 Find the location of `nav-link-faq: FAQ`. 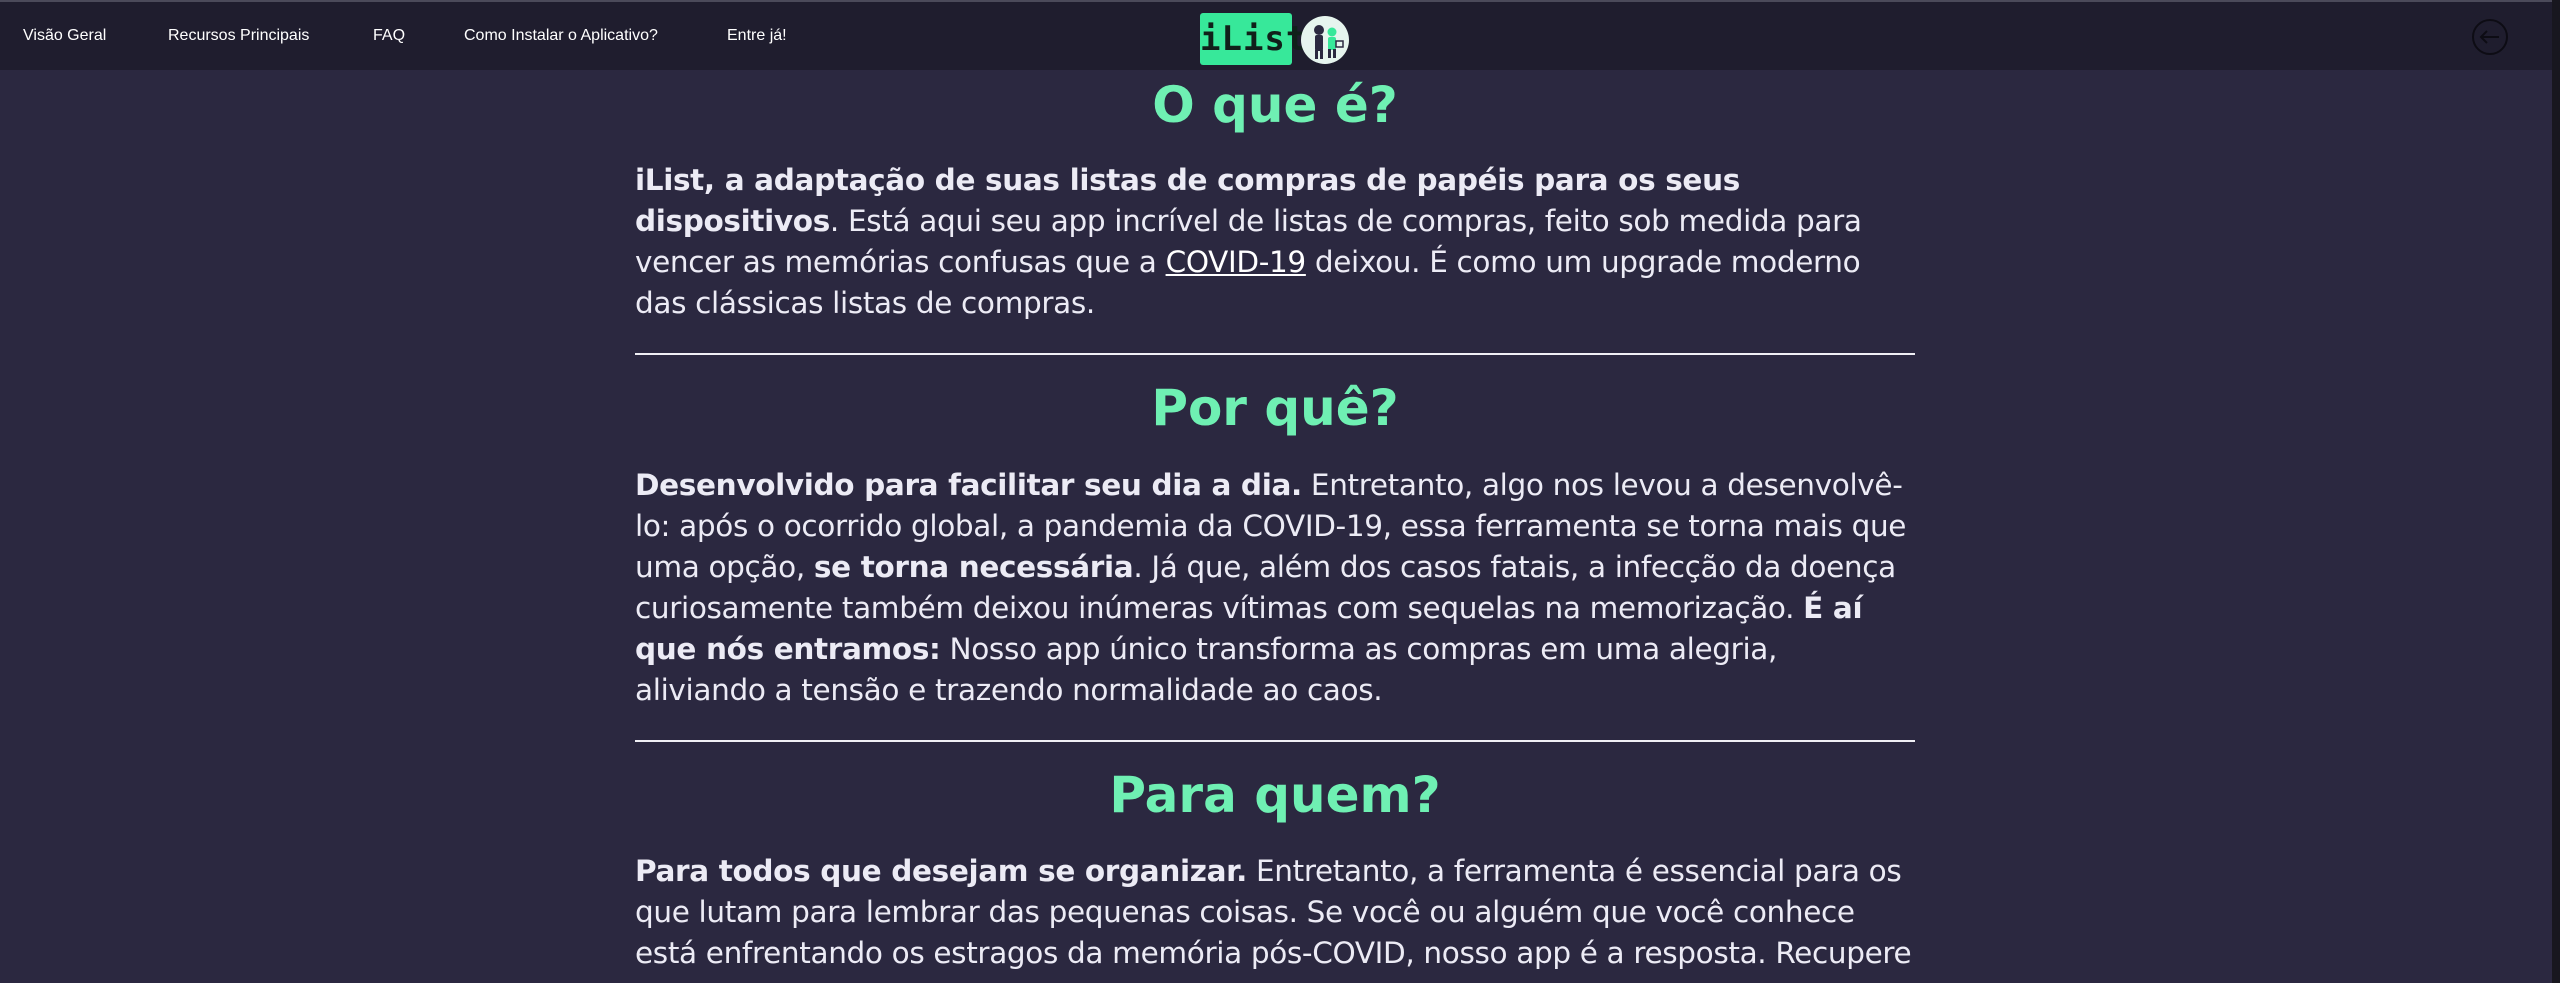

nav-link-faq: FAQ is located at coordinates (389, 36).